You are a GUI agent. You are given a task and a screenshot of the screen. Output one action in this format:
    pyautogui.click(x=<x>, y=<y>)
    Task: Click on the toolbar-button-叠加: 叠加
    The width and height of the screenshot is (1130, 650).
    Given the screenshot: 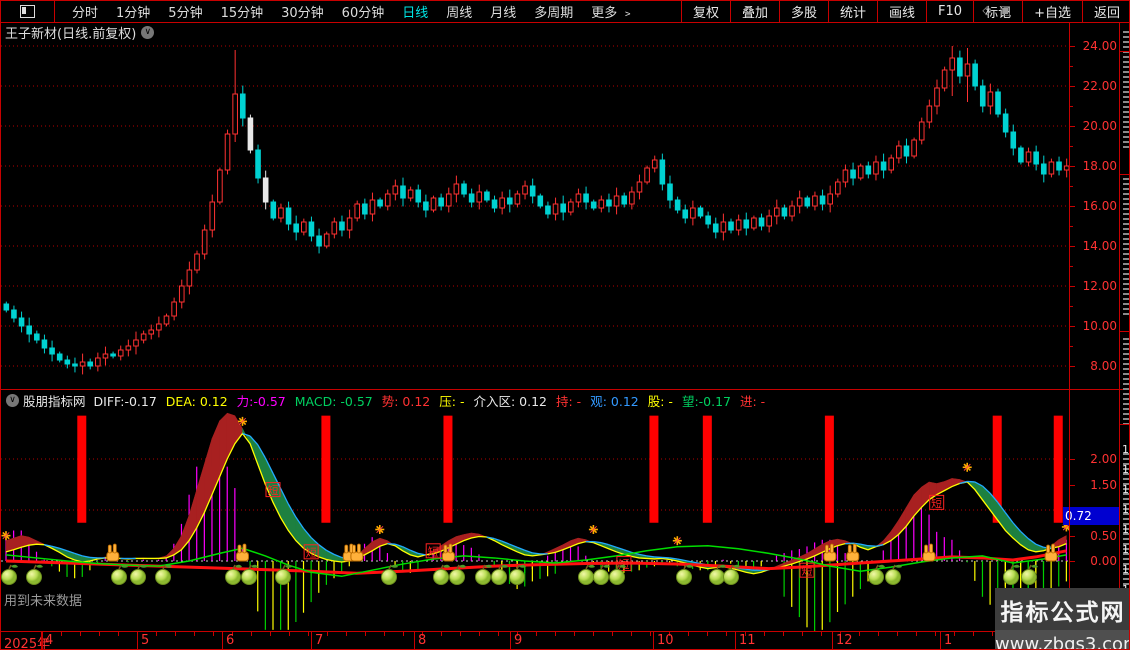 What is the action you would take?
    pyautogui.click(x=754, y=12)
    